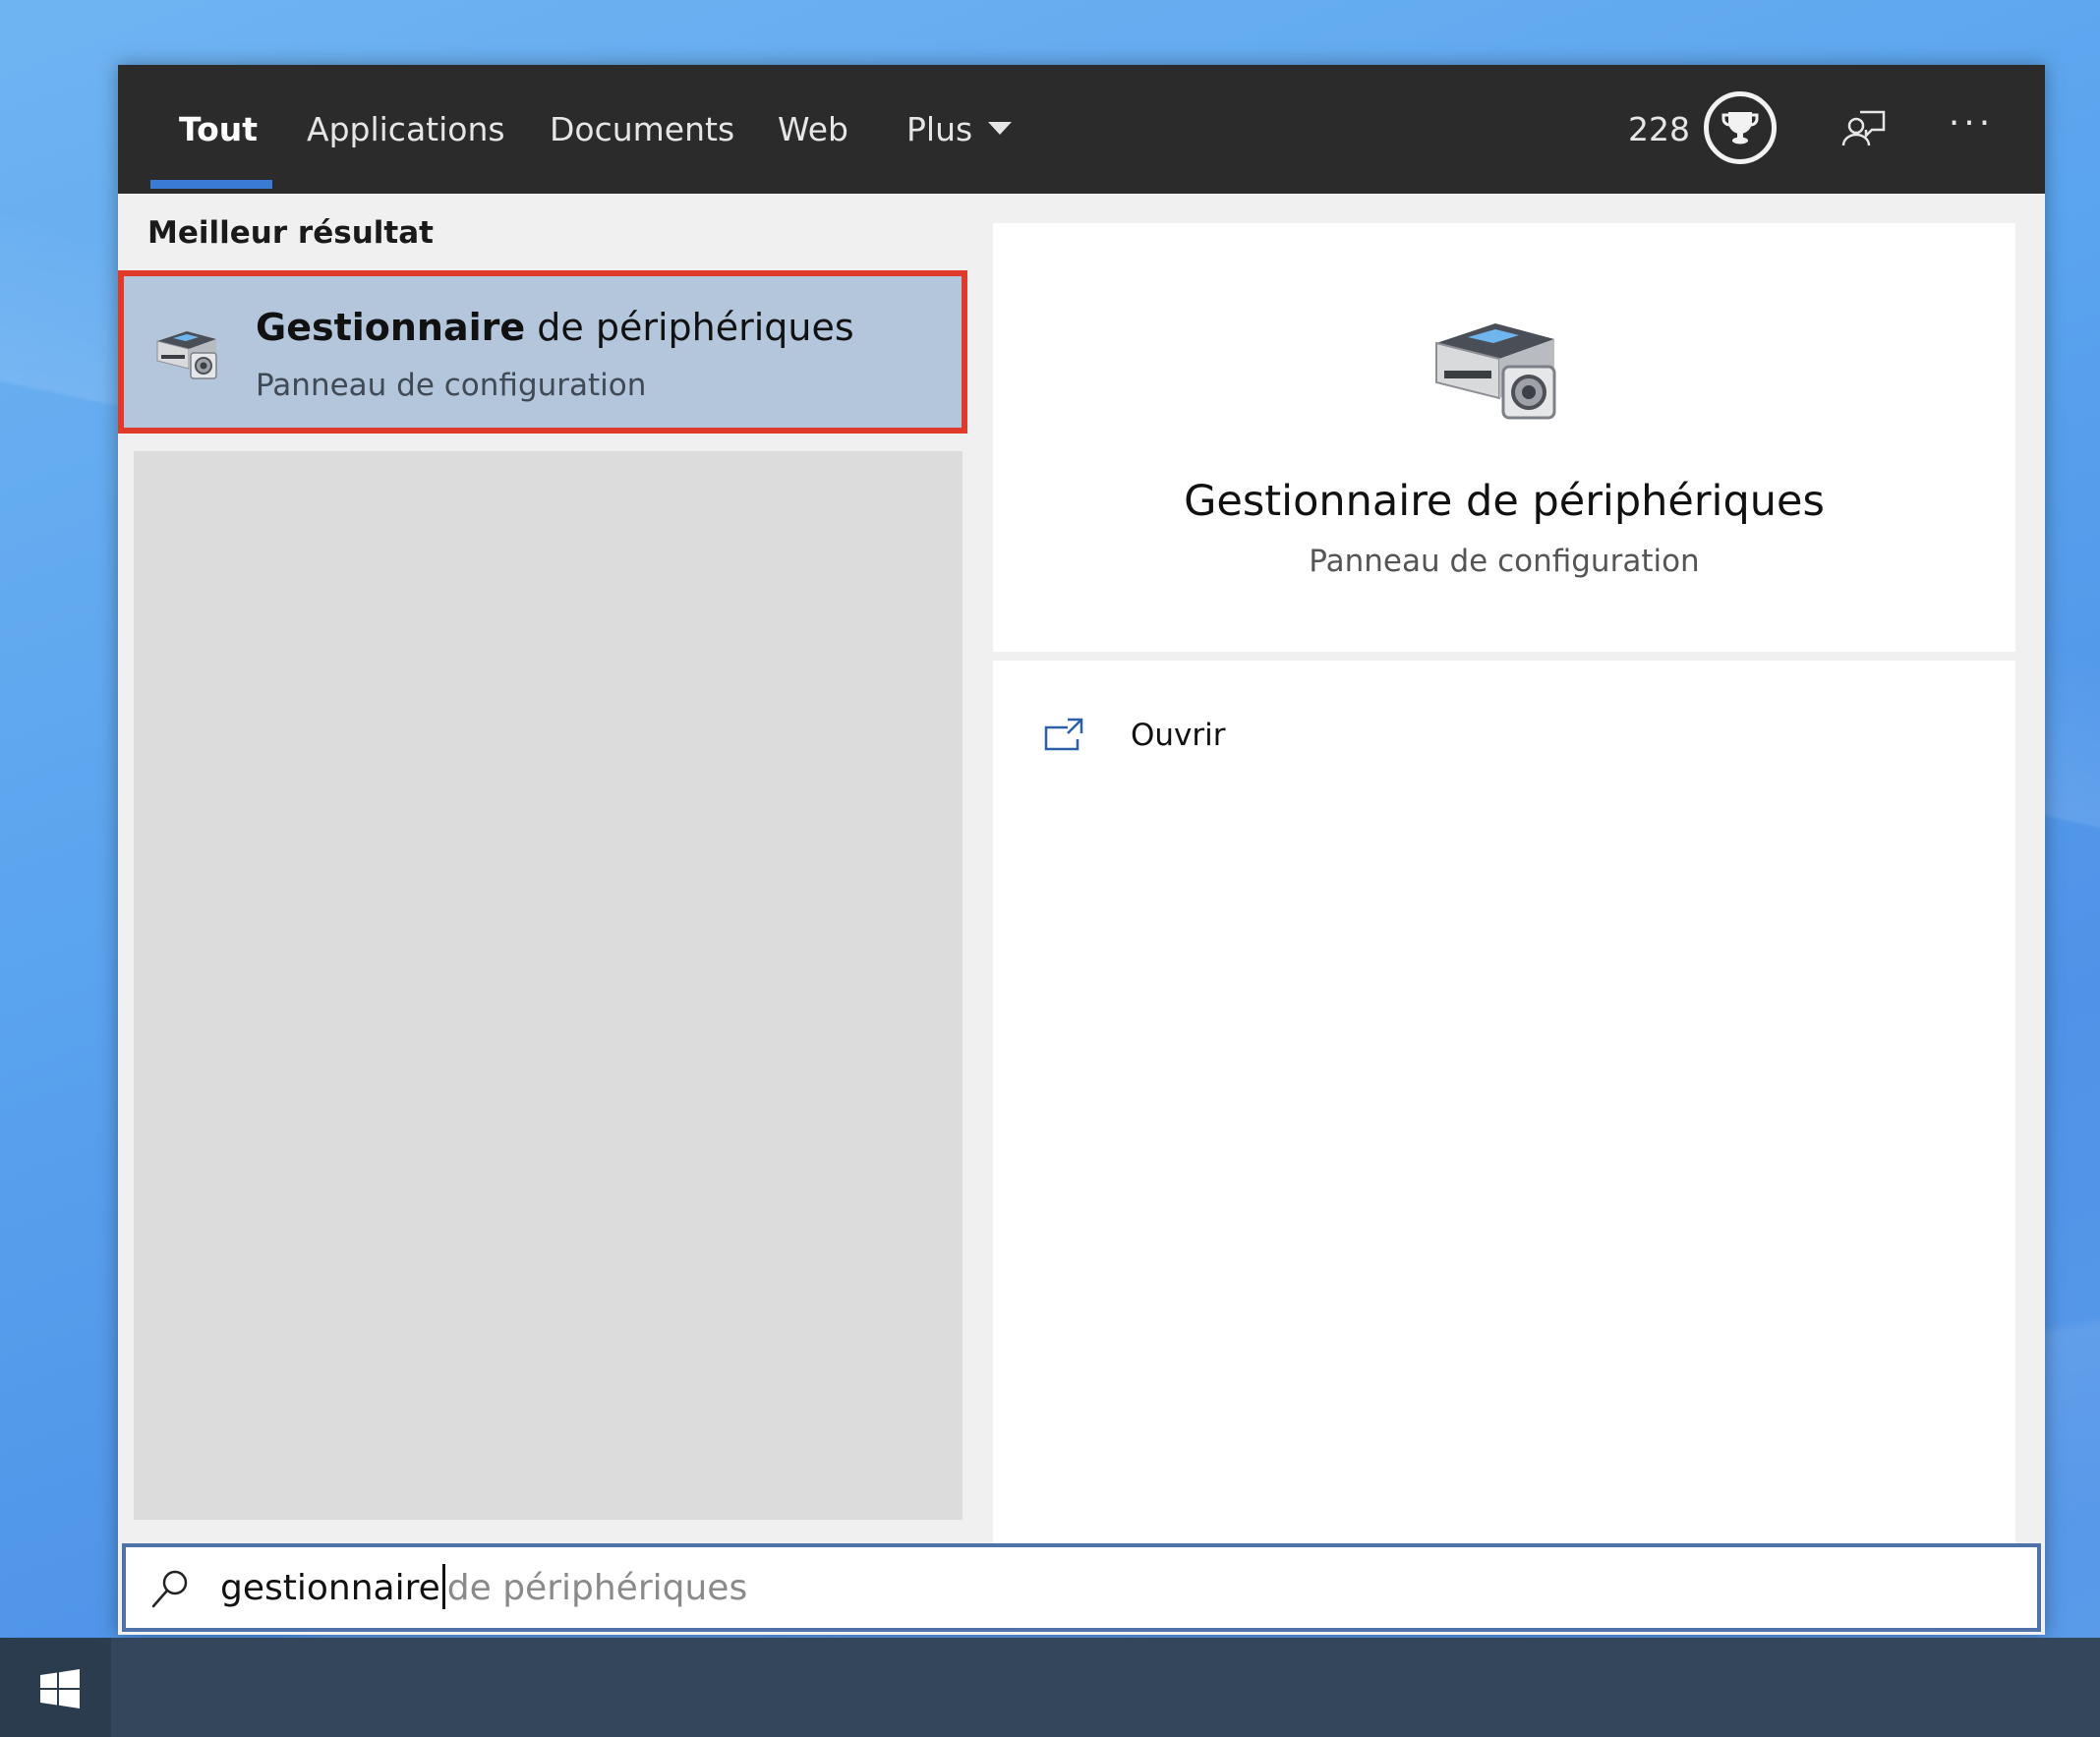  I want to click on start-button, so click(55, 1687).